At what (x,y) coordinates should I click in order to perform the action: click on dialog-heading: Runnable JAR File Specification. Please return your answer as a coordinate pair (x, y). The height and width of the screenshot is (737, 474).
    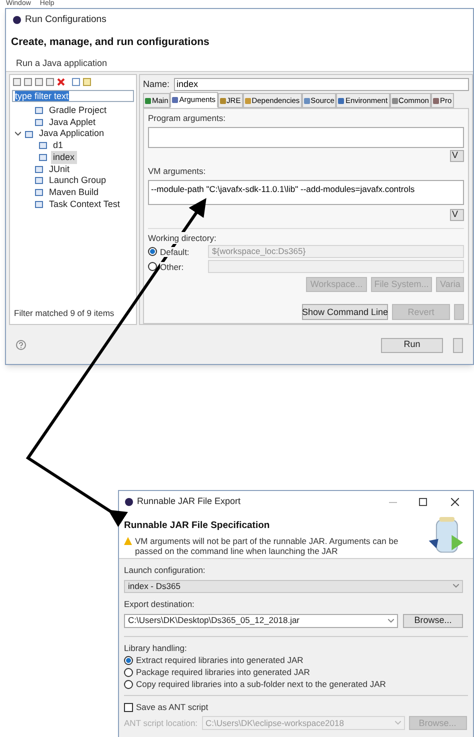
    Looking at the image, I should click on (197, 526).